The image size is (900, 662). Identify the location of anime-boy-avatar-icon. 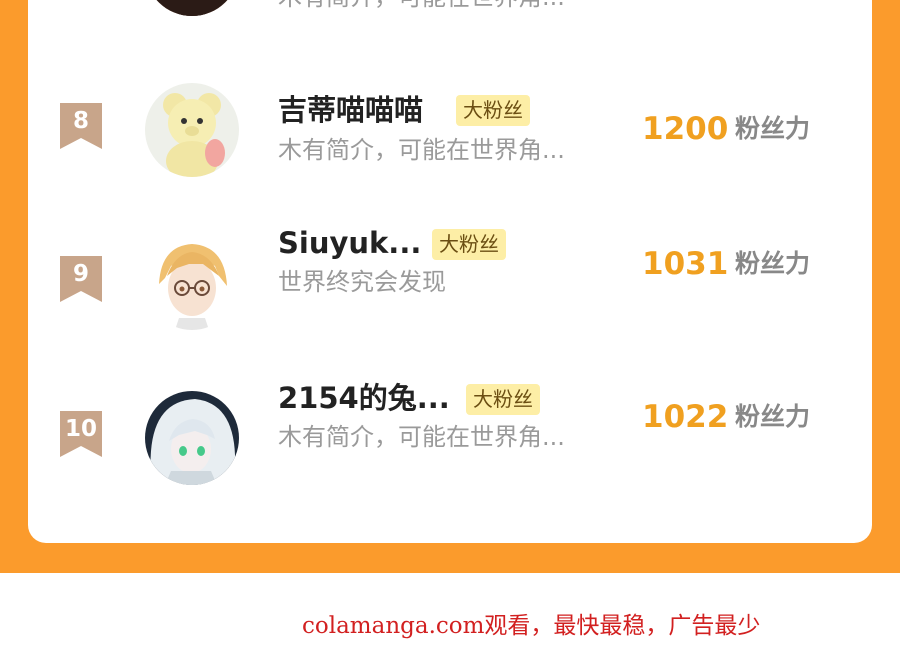
(192, 283).